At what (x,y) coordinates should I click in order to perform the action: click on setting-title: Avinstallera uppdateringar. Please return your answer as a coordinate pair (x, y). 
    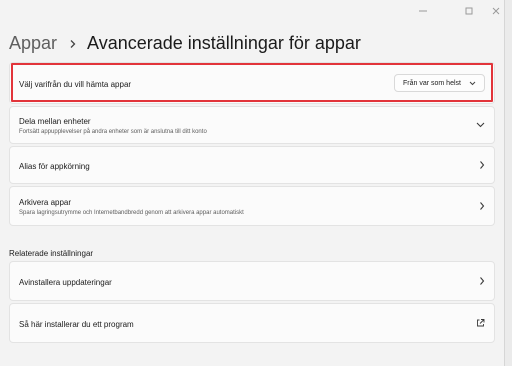
    Looking at the image, I should click on (65, 282).